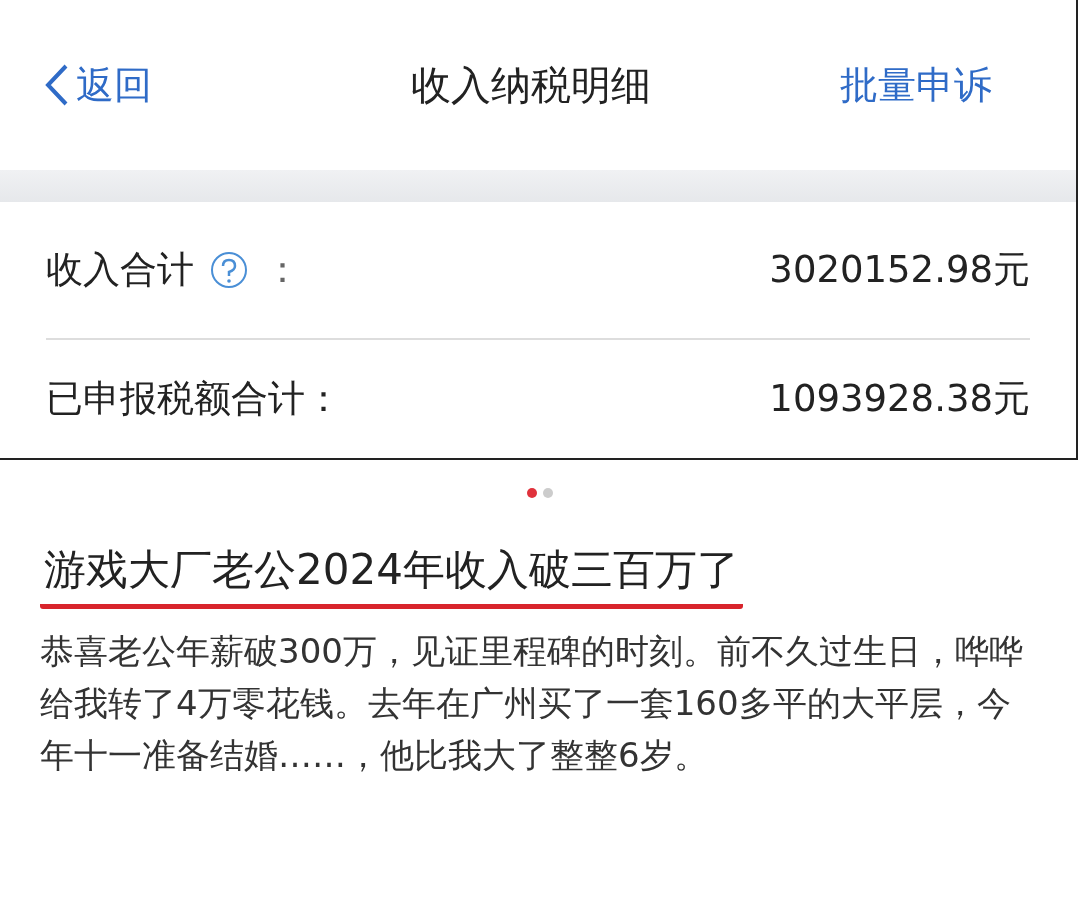 The image size is (1080, 914). Describe the element at coordinates (120, 270) in the screenshot. I see `row-label: 收入合计` at that location.